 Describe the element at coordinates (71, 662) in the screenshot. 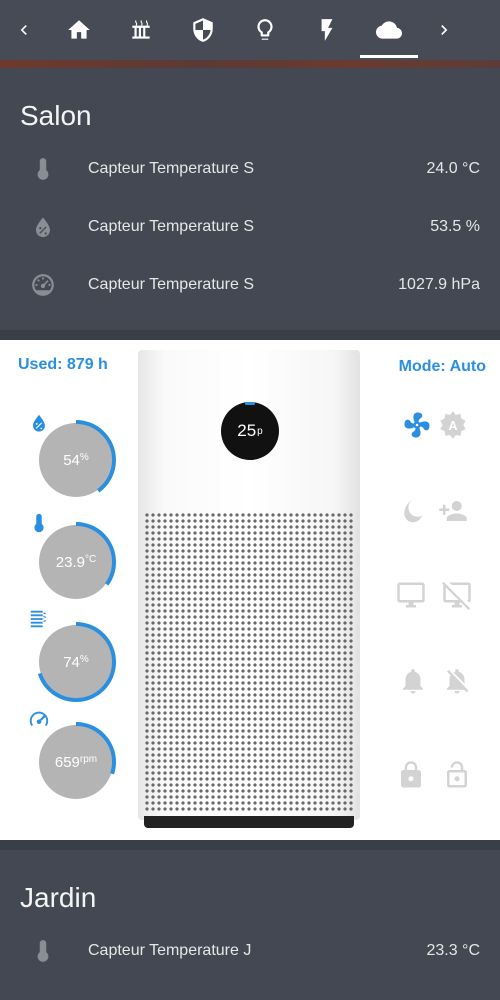

I see `gauge-value: 74` at that location.